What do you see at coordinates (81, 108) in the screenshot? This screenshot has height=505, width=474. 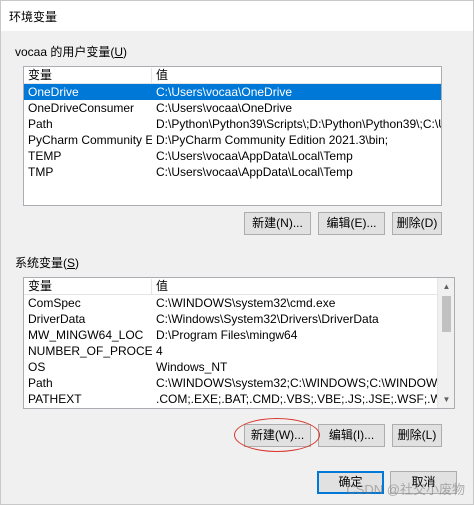 I see `variable-name: OneDriveConsumer` at bounding box center [81, 108].